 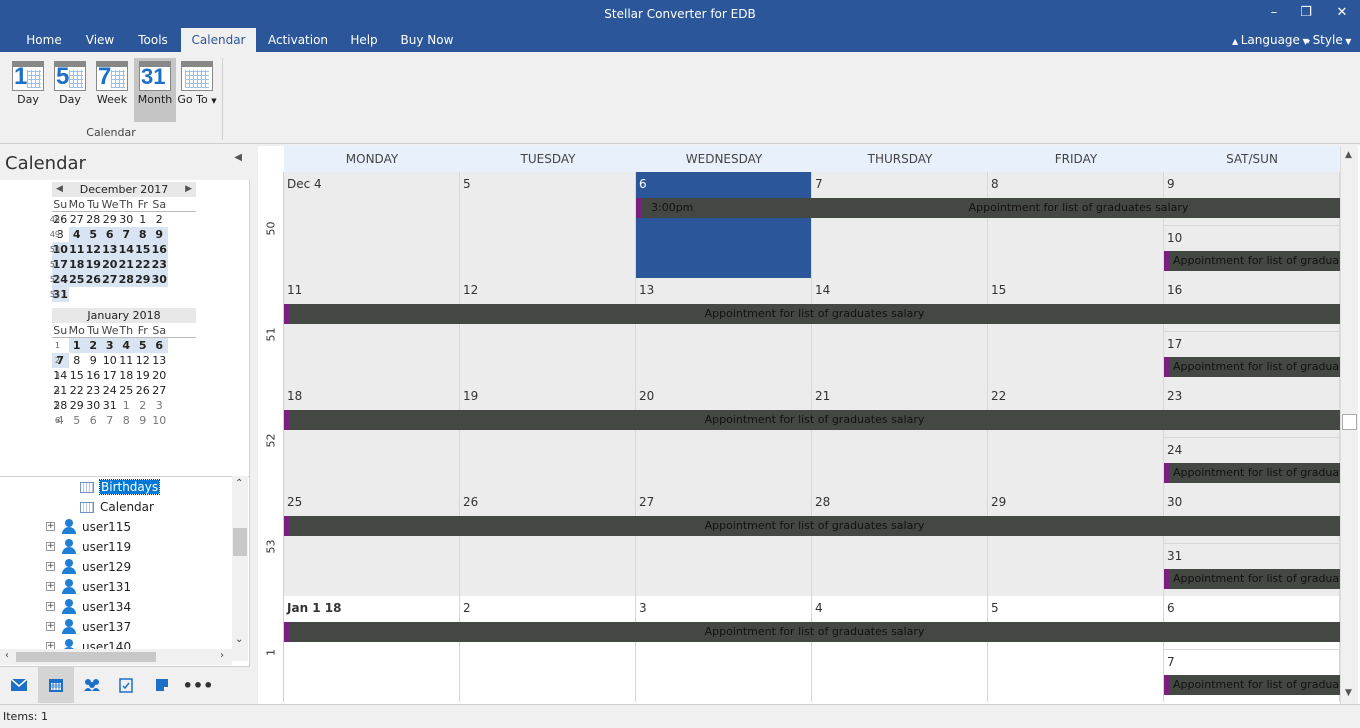 What do you see at coordinates (1348, 693) in the screenshot?
I see `scroll-down-icon: ▼` at bounding box center [1348, 693].